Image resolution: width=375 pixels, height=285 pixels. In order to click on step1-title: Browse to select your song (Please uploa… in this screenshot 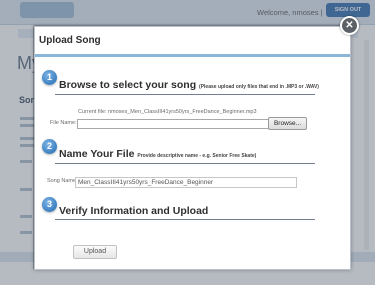, I will do `click(189, 85)`.